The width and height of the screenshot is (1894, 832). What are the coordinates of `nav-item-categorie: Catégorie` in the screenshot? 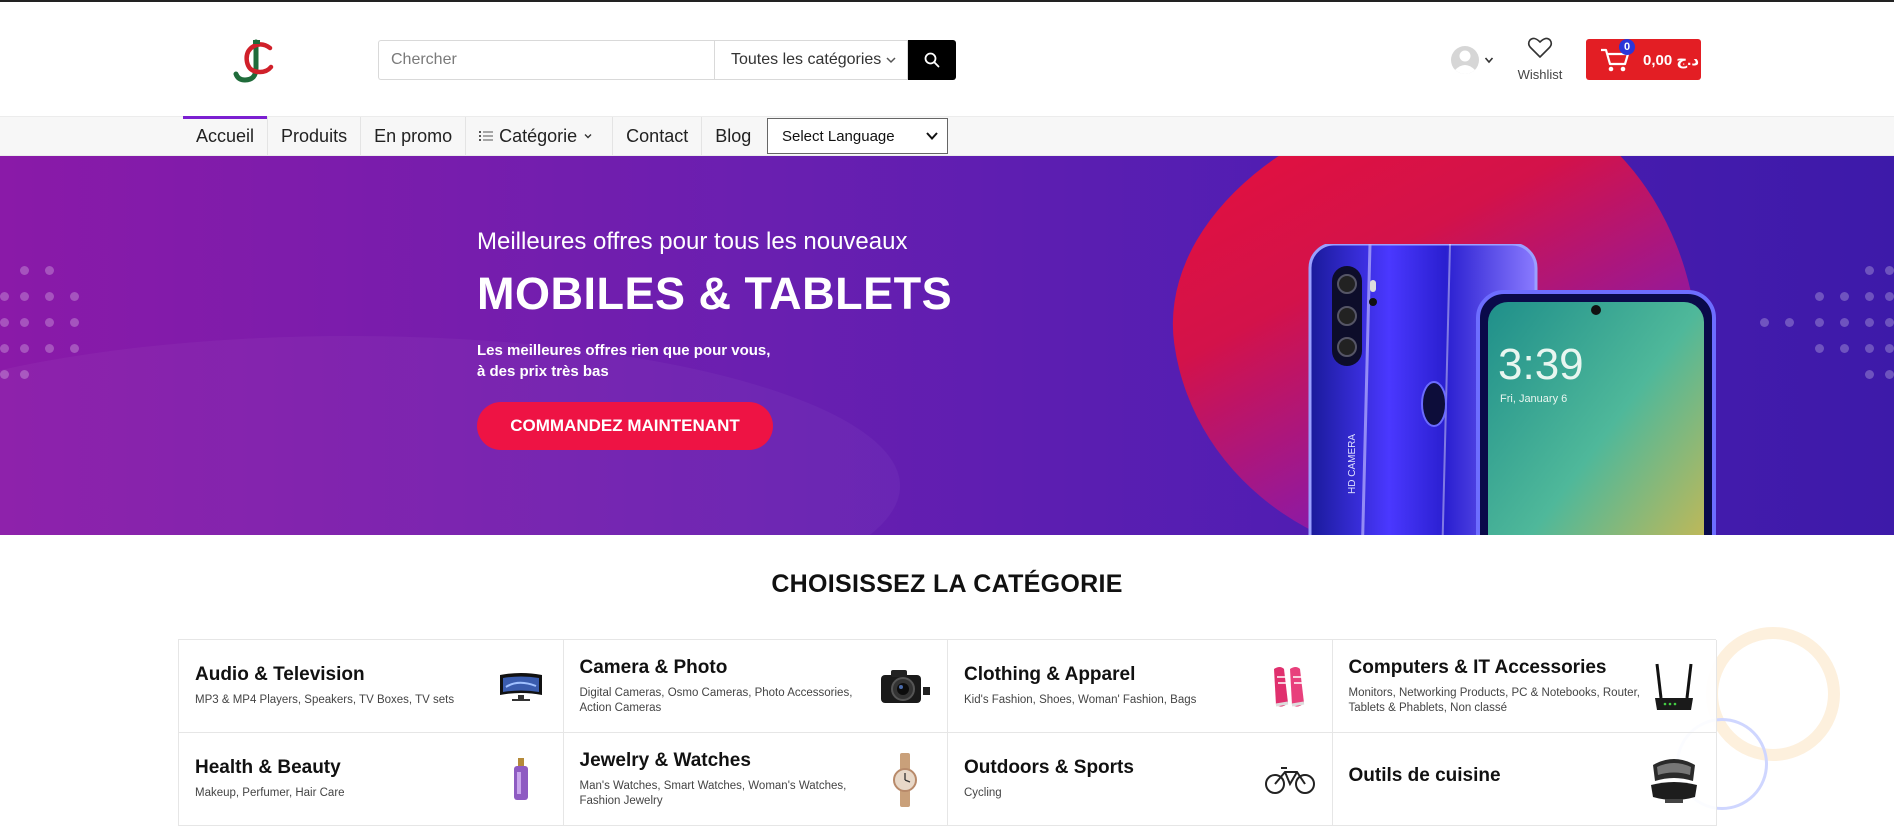 It's located at (540, 136).